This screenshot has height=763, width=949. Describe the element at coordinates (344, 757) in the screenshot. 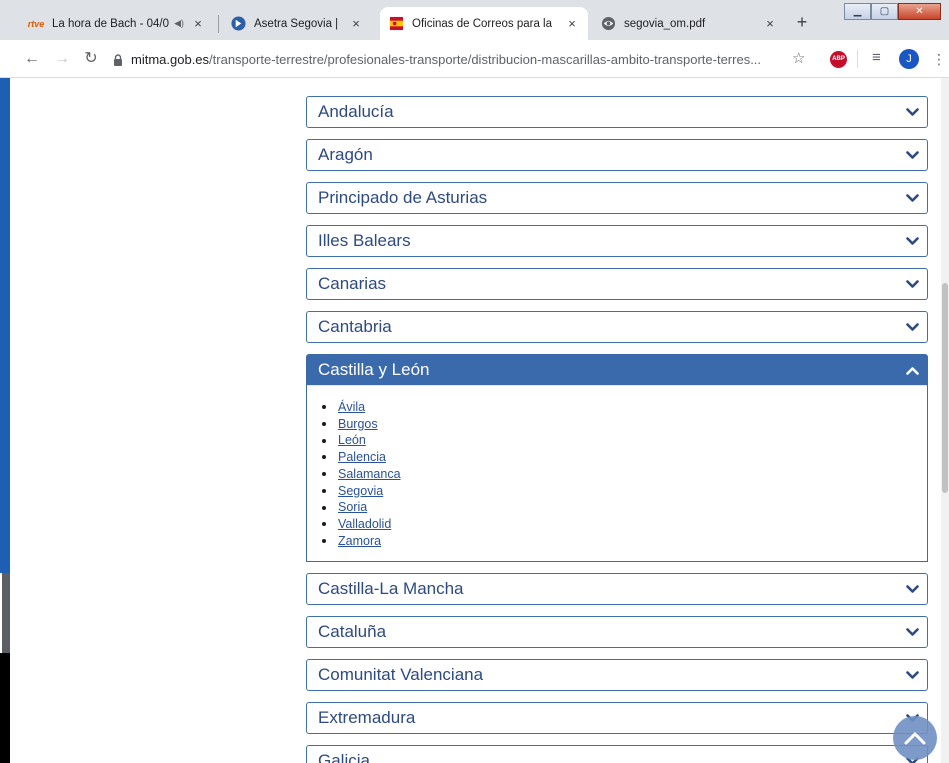

I see `region-name: Galicia` at that location.